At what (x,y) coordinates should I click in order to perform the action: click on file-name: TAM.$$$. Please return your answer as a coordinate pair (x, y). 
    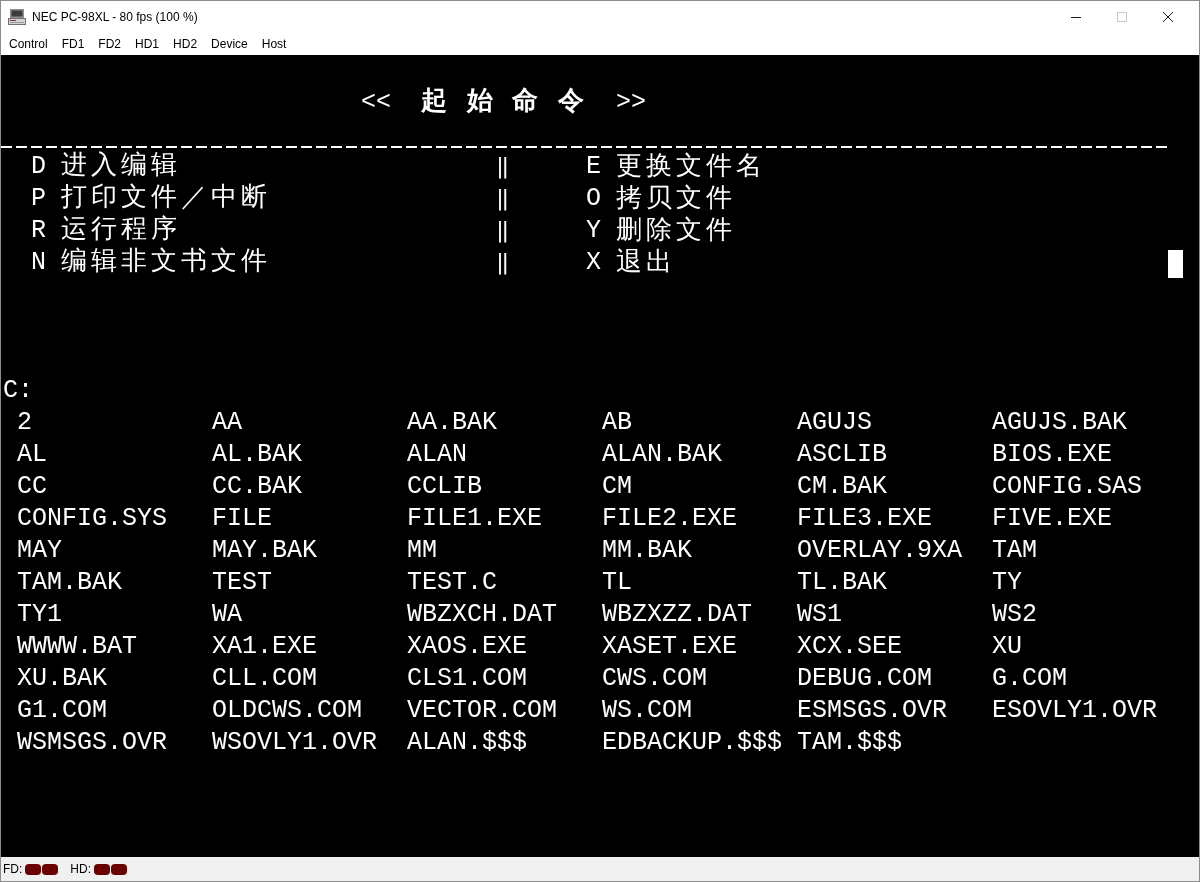
    Looking at the image, I should click on (850, 743).